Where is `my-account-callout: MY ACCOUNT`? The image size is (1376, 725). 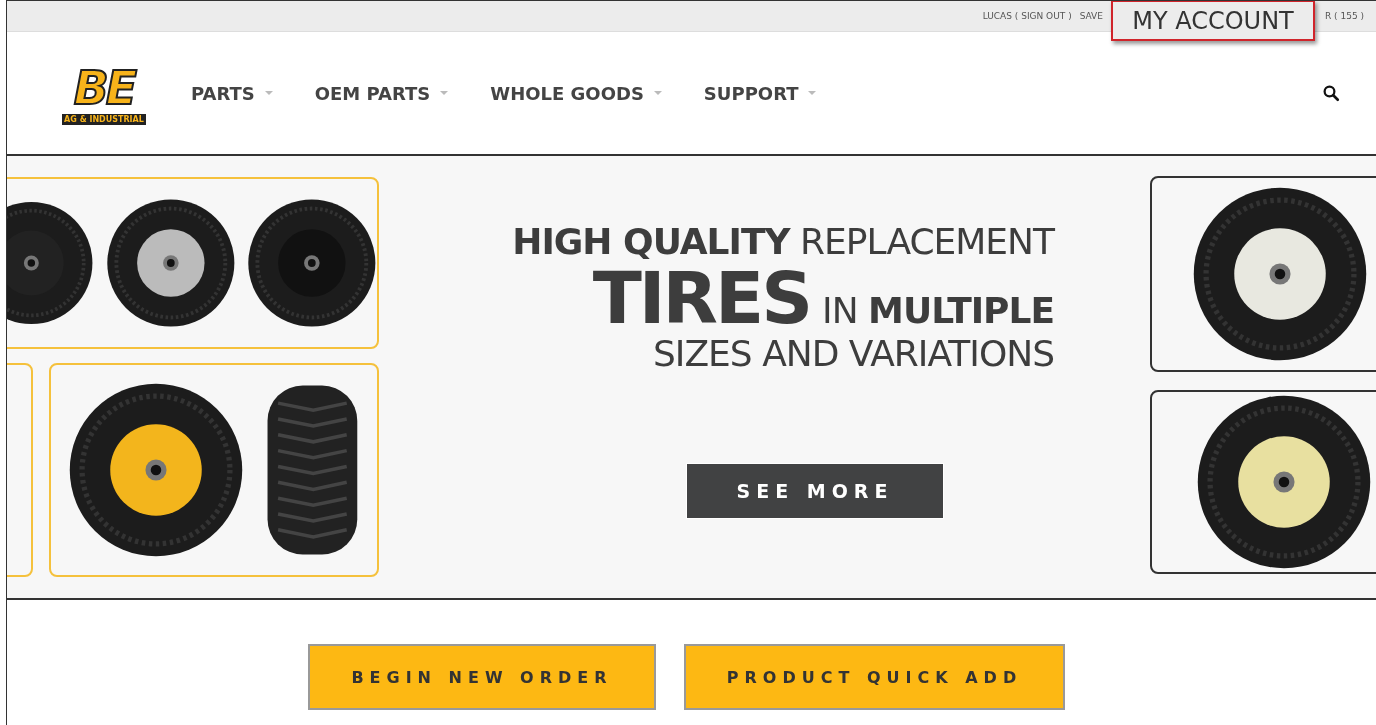 my-account-callout: MY ACCOUNT is located at coordinates (1213, 21).